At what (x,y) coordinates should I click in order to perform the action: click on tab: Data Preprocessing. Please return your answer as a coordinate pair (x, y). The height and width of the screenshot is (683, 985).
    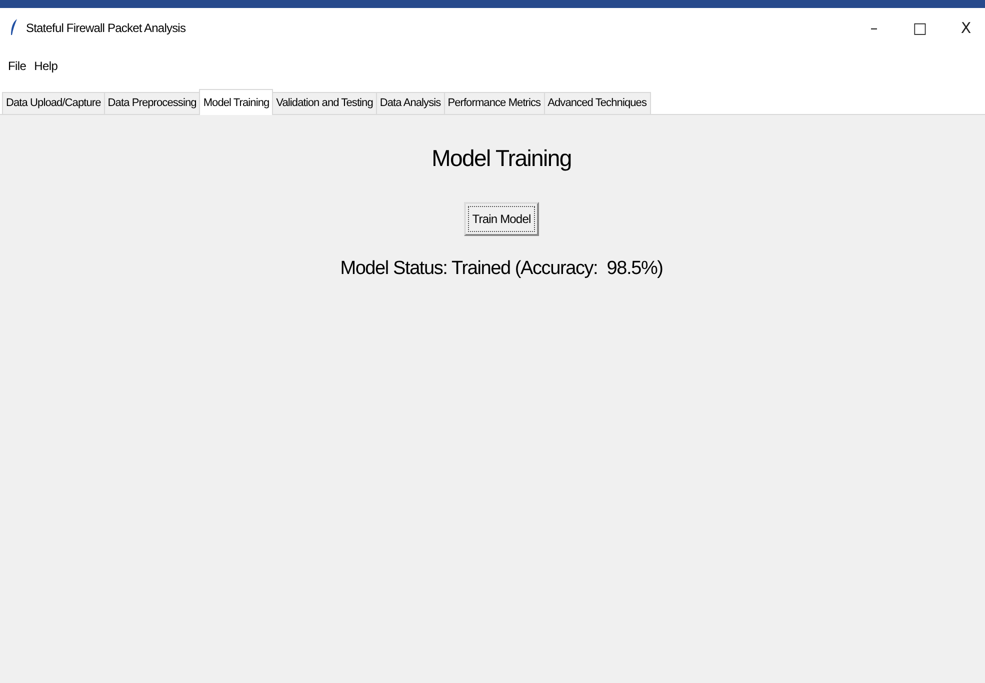
    Looking at the image, I should click on (152, 103).